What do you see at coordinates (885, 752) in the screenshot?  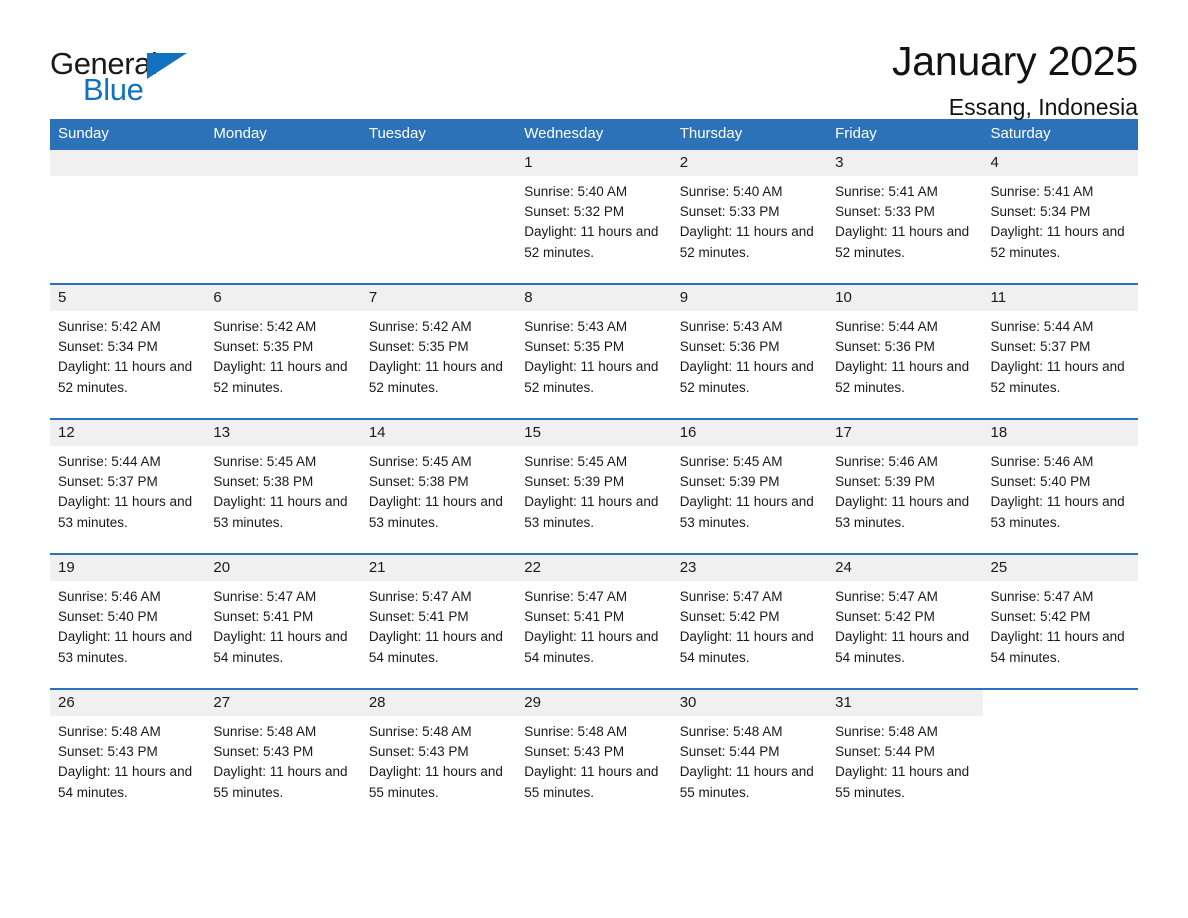 I see `sunset-text: Sunset: 5:44 PM` at bounding box center [885, 752].